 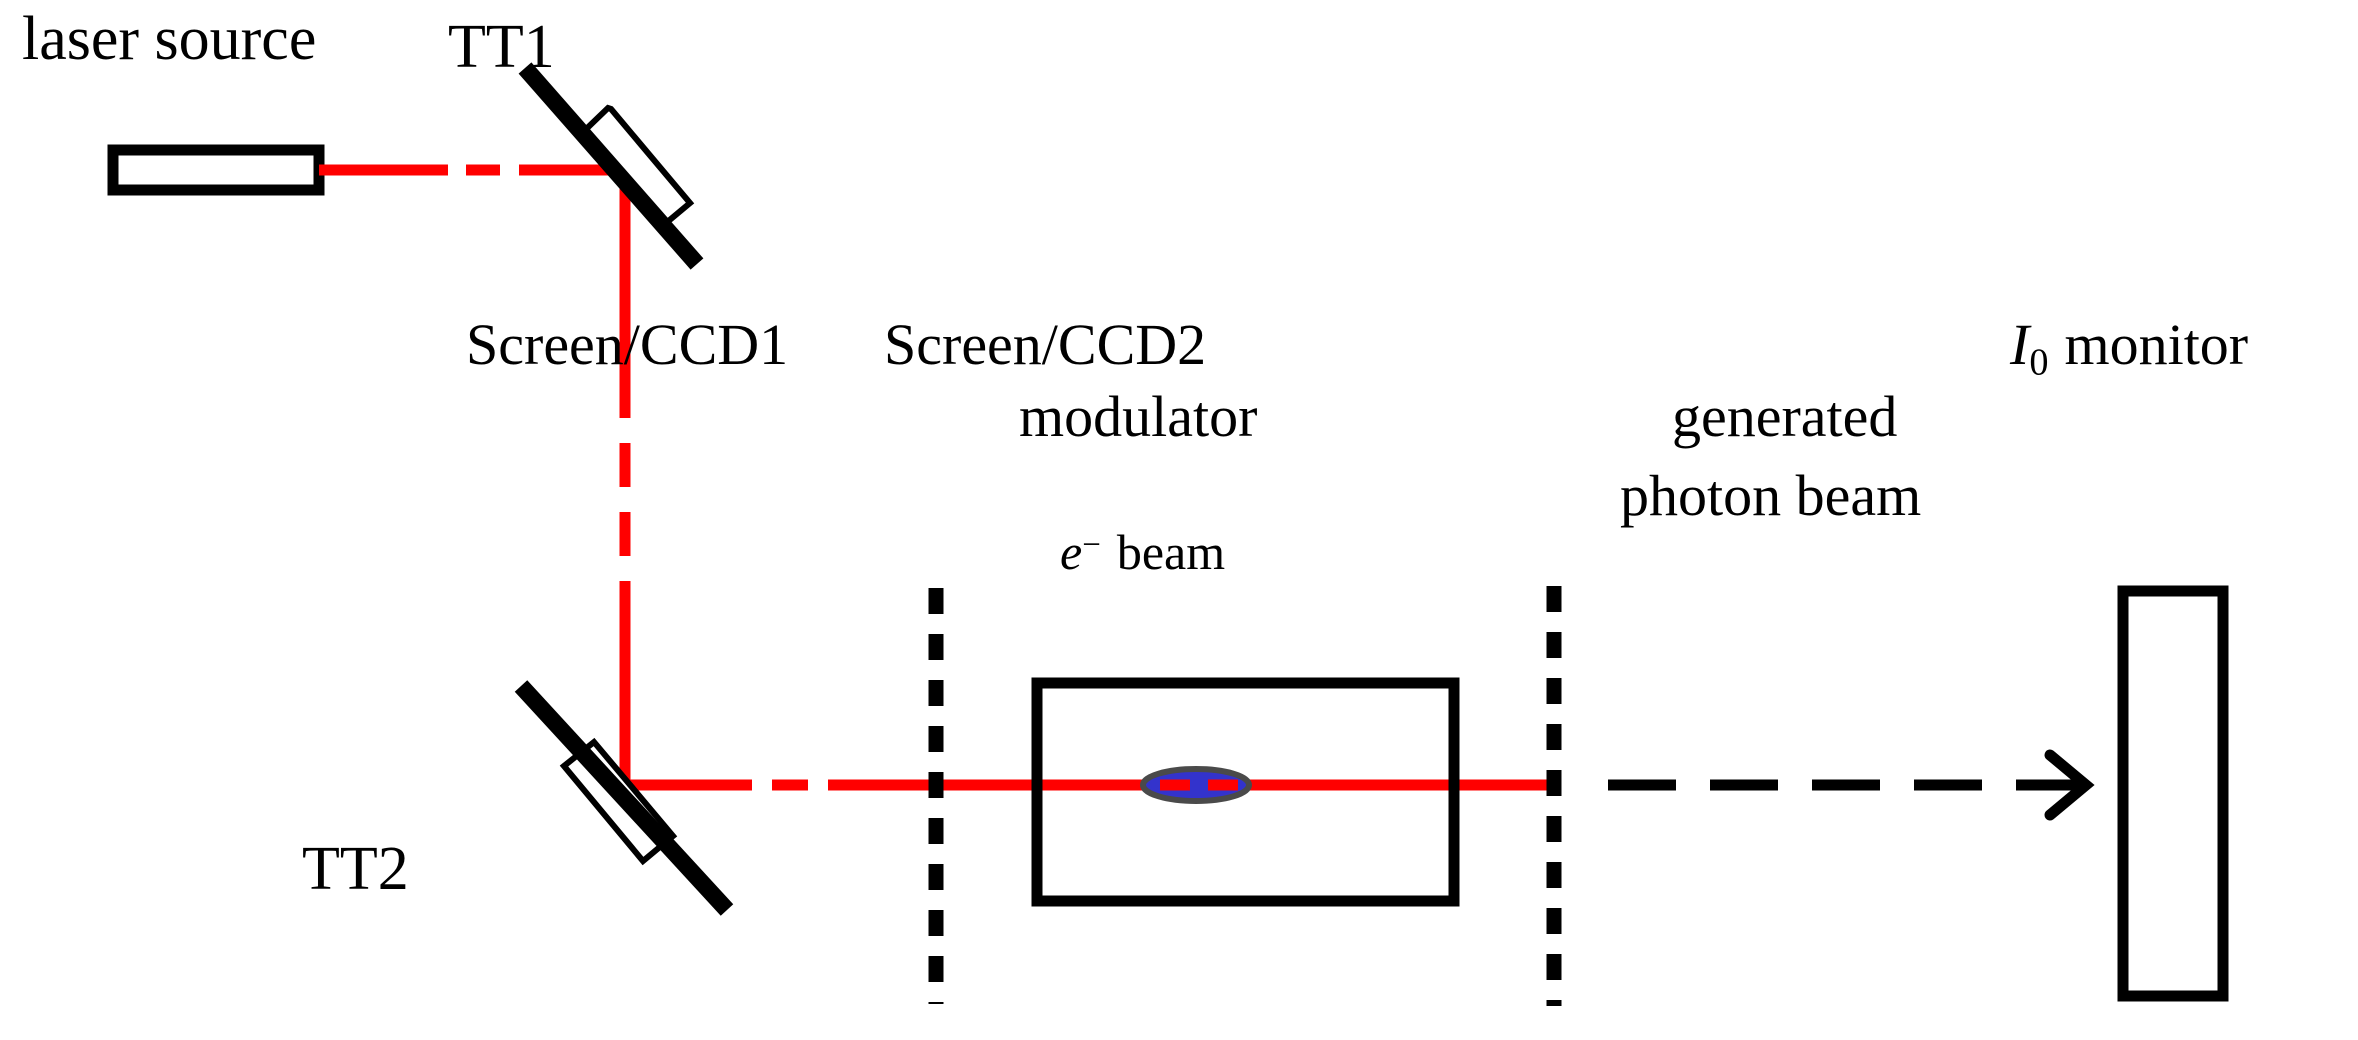 What do you see at coordinates (216, 170) in the screenshot?
I see `laser-source-box` at bounding box center [216, 170].